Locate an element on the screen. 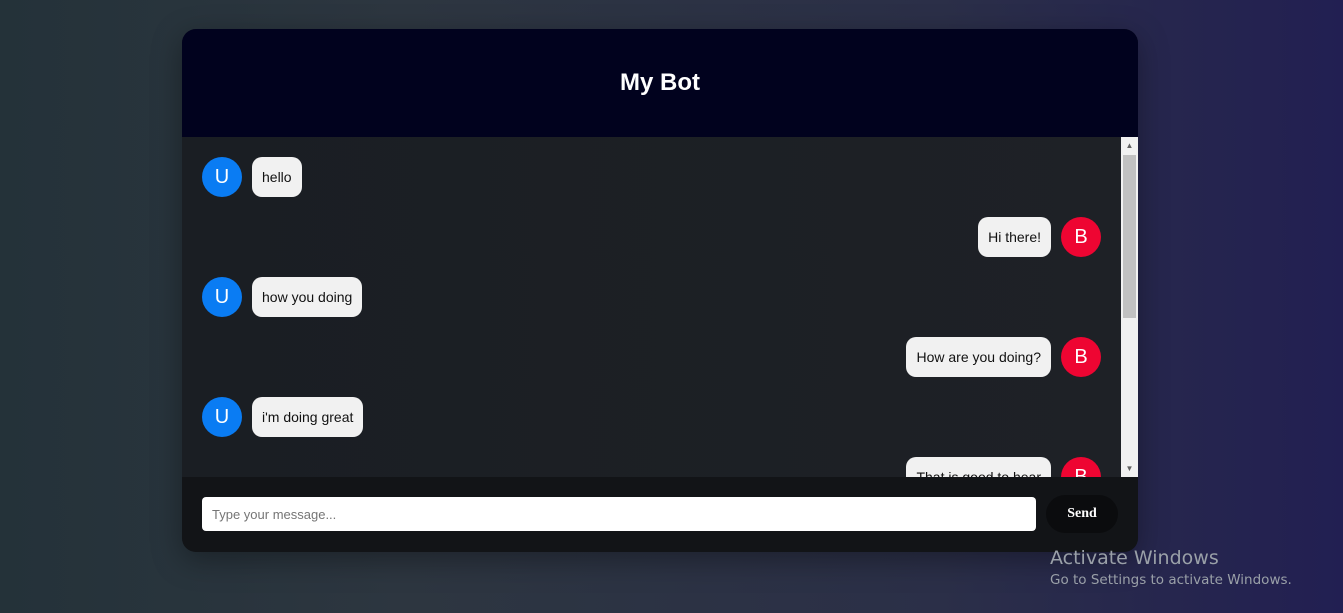  message-row-bot: B Hi there! is located at coordinates (1039, 237).